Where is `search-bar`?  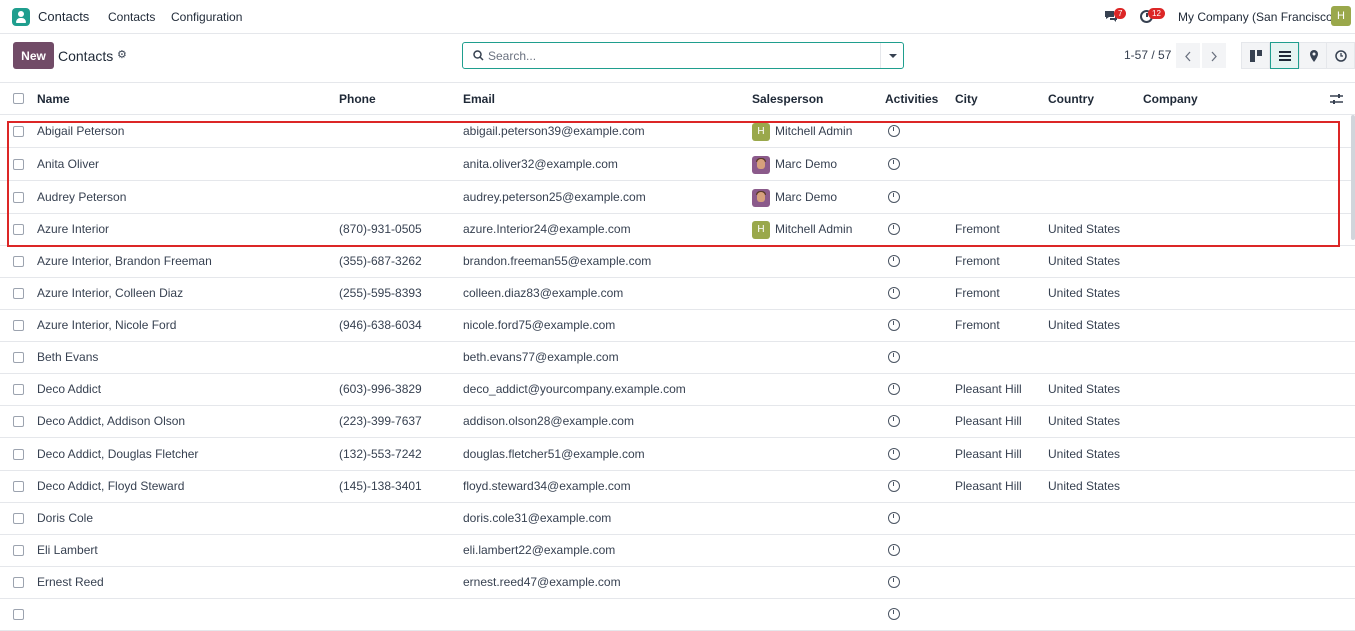
search-bar is located at coordinates (683, 55).